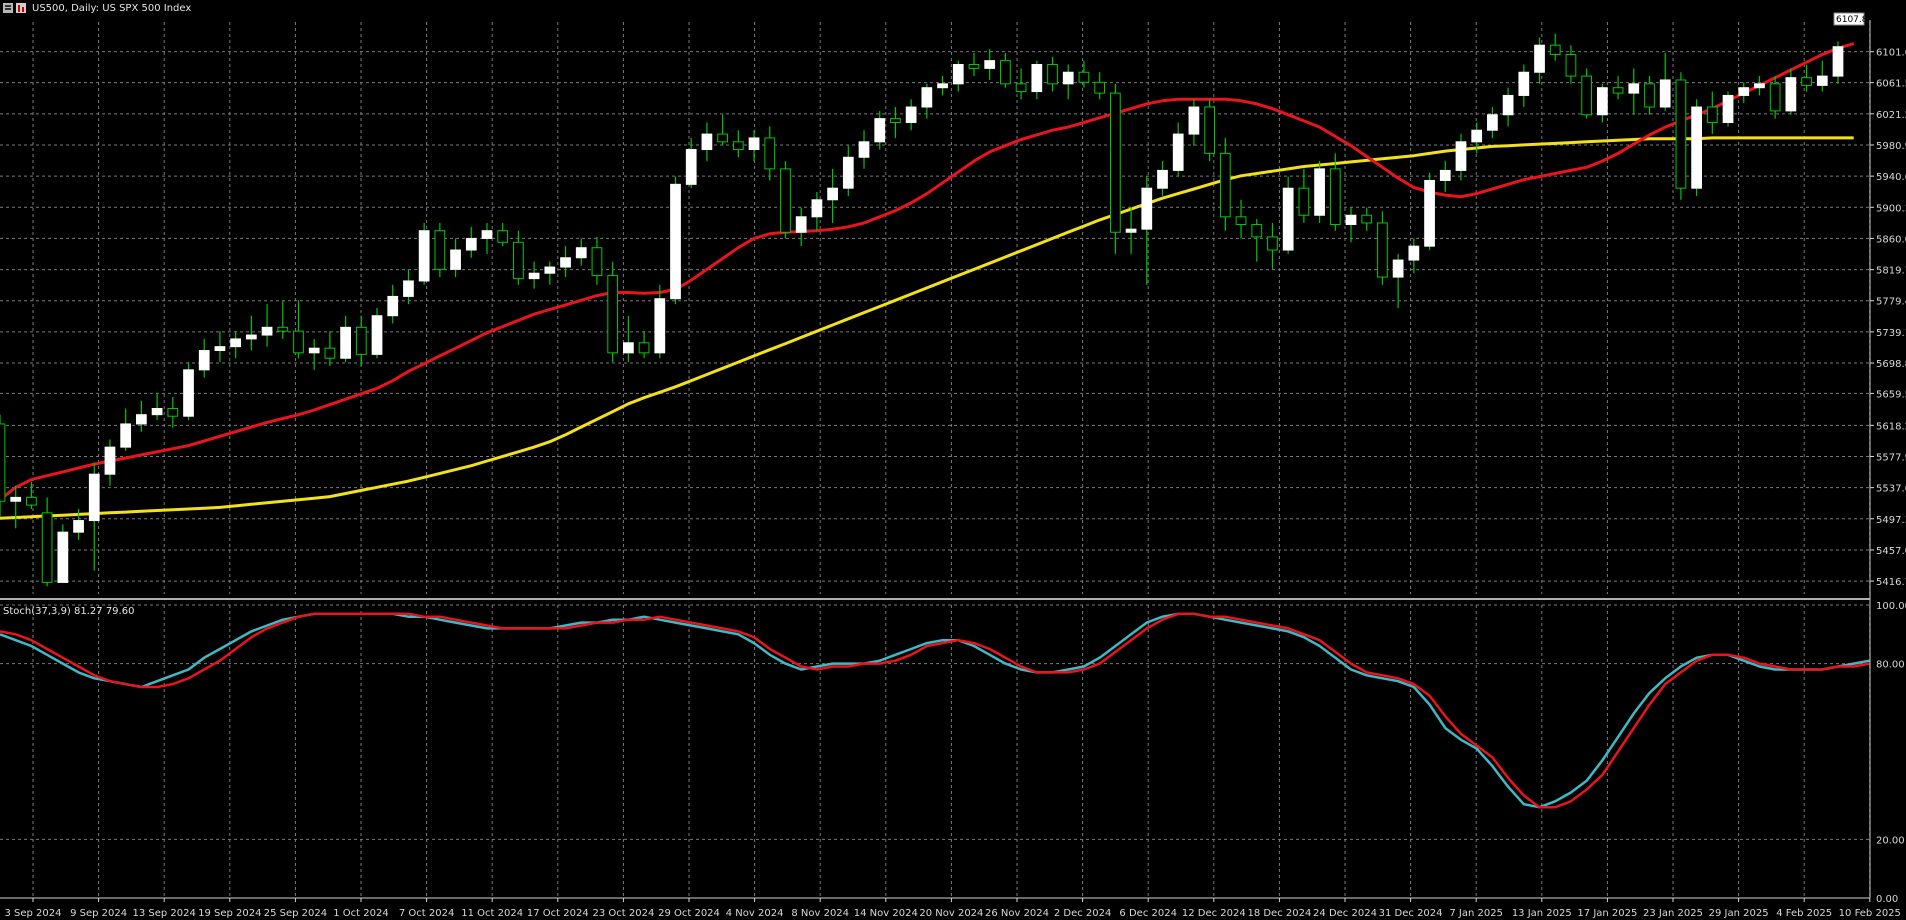 Image resolution: width=1906 pixels, height=920 pixels. Describe the element at coordinates (1542, 913) in the screenshot. I see `date-axis-label: 13 Jan 2025` at that location.